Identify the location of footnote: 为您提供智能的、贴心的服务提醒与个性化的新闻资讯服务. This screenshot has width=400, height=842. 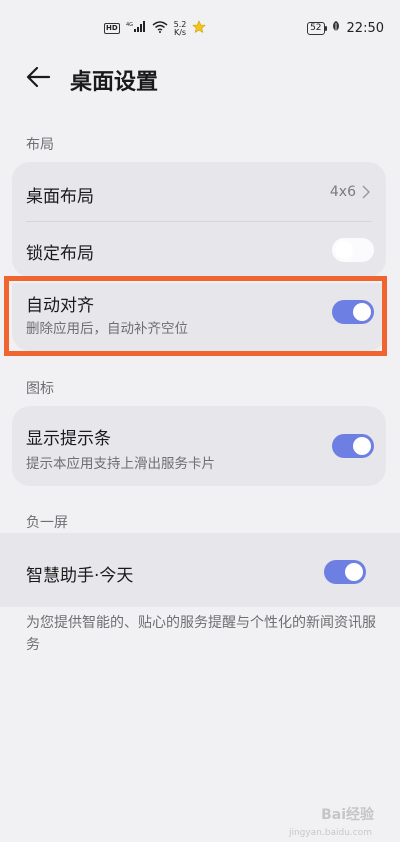
(201, 634).